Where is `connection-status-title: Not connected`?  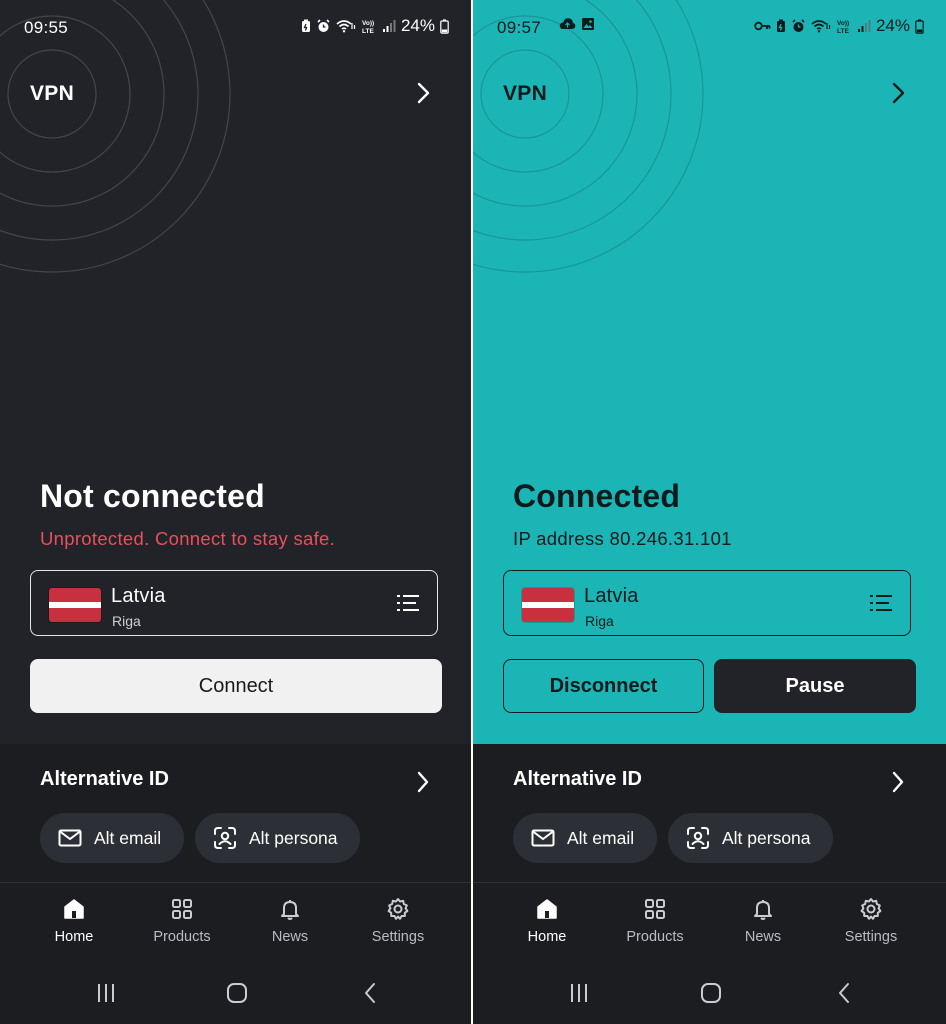 connection-status-title: Not connected is located at coordinates (152, 496).